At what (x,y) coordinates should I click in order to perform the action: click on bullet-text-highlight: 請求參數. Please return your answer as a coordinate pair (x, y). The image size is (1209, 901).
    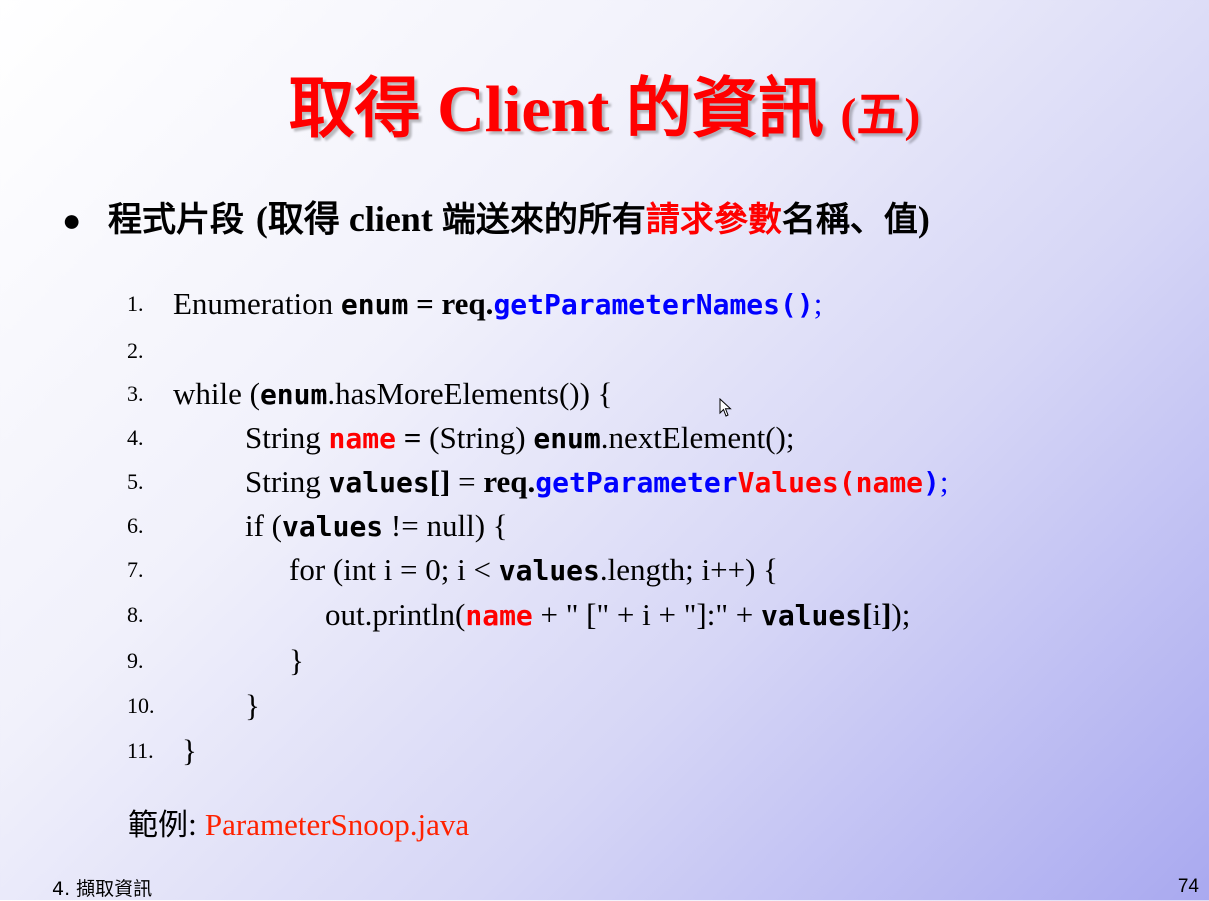
    Looking at the image, I should click on (713, 220).